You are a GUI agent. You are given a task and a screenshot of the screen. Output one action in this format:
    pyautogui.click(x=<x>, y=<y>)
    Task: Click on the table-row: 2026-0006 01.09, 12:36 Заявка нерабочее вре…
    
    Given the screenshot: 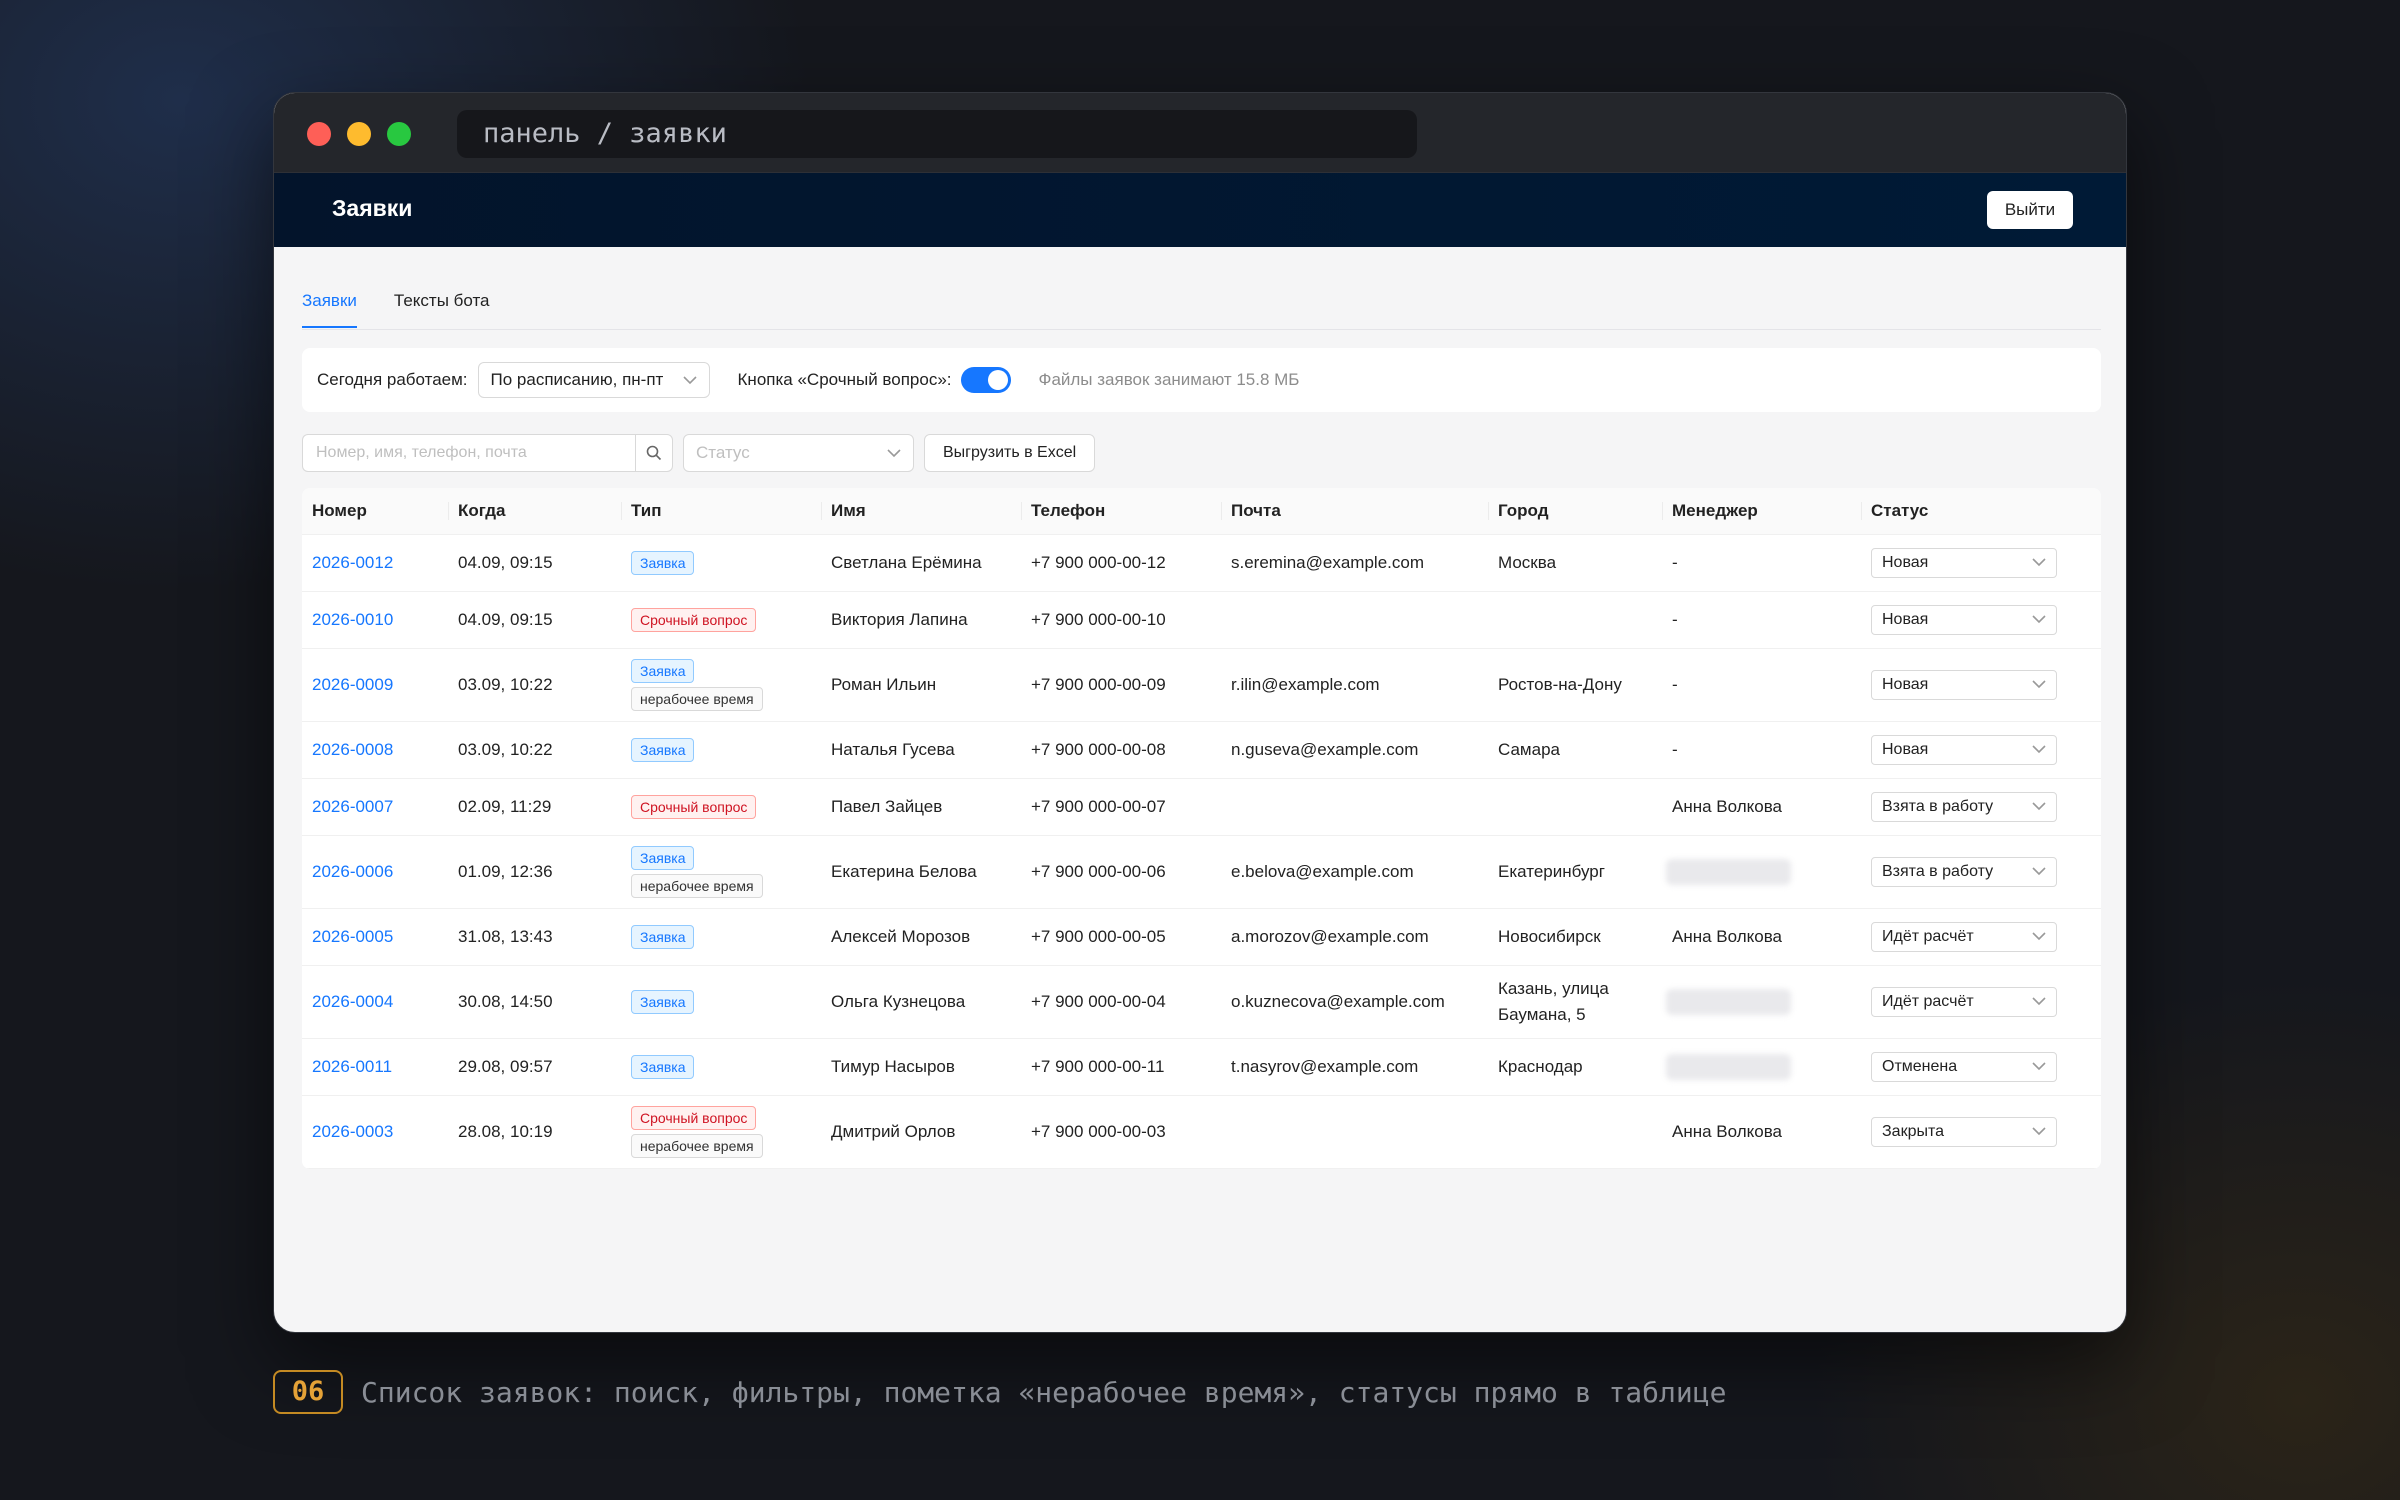 What is the action you would take?
    pyautogui.click(x=1201, y=872)
    